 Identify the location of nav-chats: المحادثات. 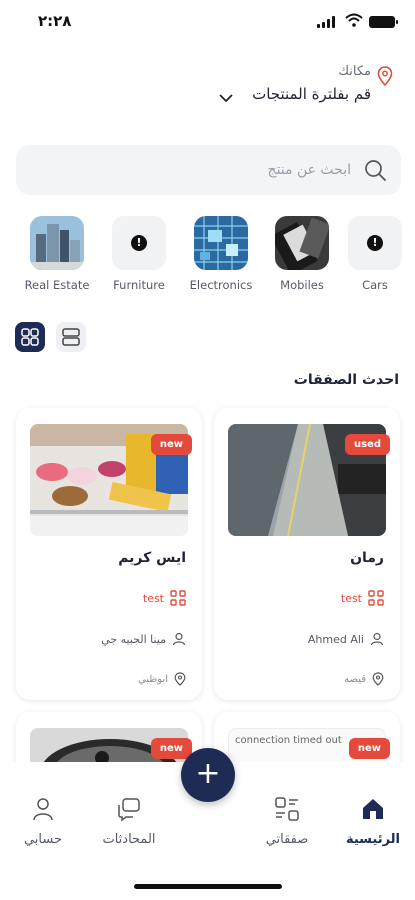
(129, 821).